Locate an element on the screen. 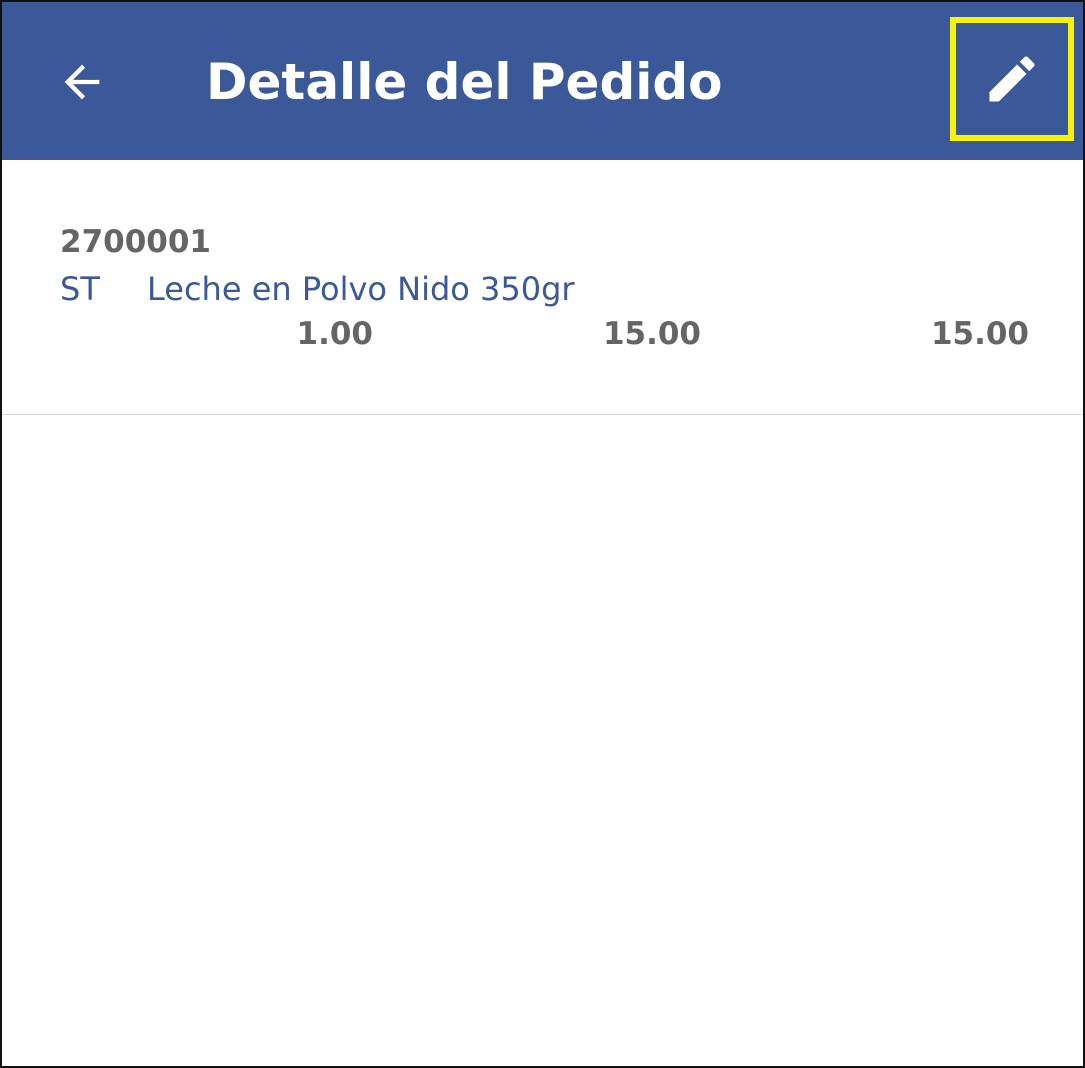 This screenshot has height=1068, width=1085. item-name: Leche en Polvo Nido 350gr is located at coordinates (361, 289).